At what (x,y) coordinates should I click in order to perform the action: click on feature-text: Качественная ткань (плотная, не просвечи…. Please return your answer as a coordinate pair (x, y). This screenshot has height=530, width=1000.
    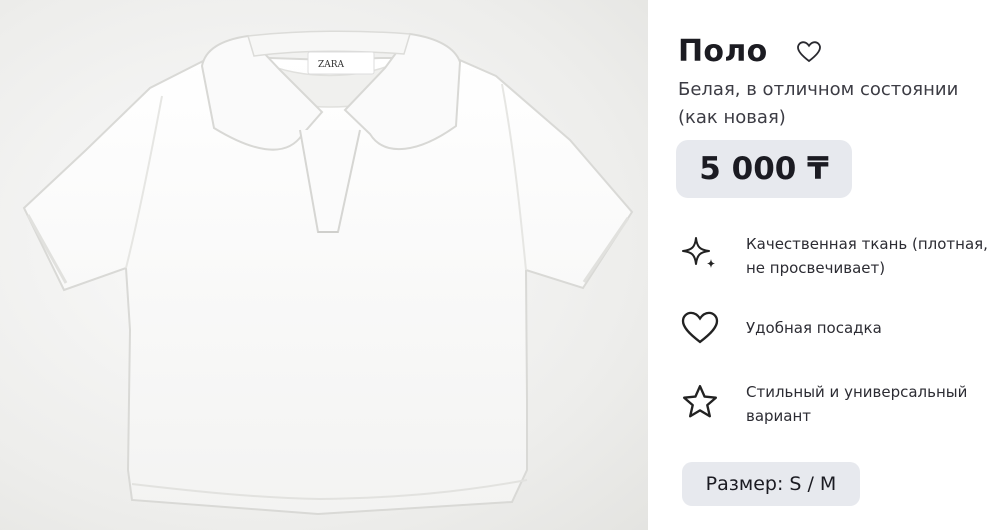
    Looking at the image, I should click on (867, 256).